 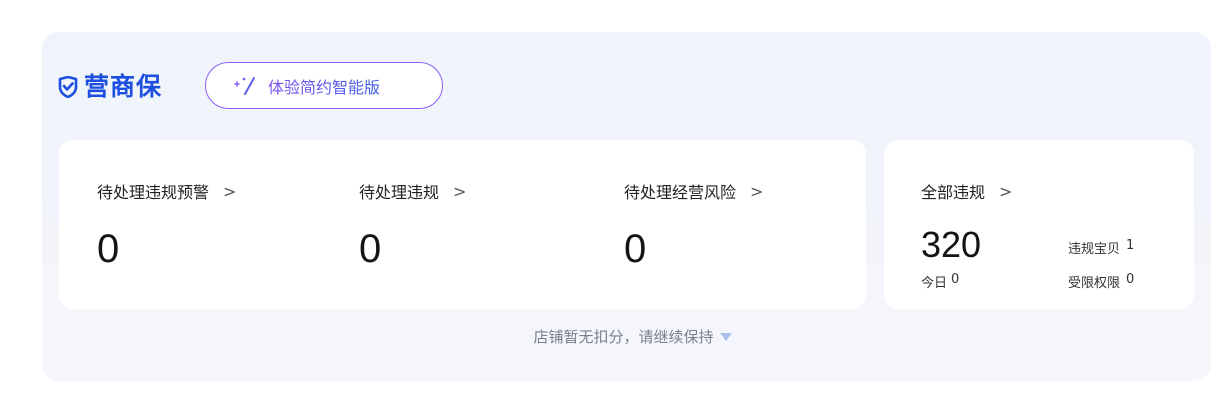 I want to click on stat-value: 0, so click(x=1130, y=279).